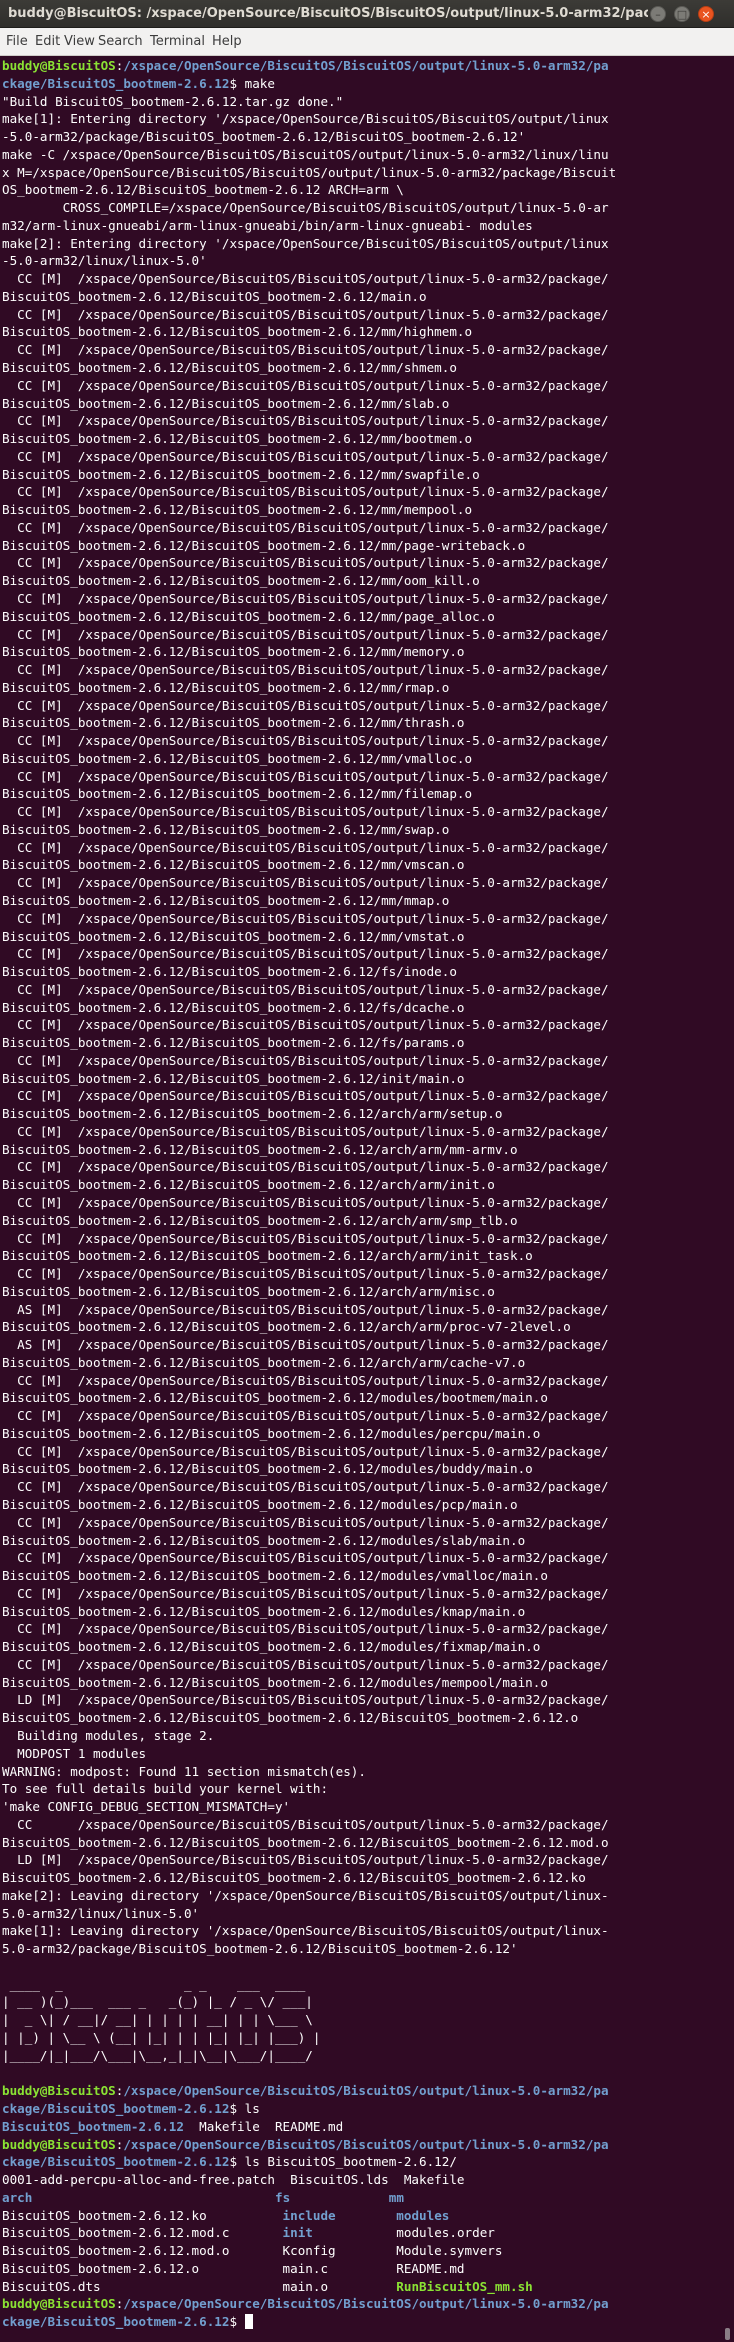 The height and width of the screenshot is (2342, 734). Describe the element at coordinates (727, 2334) in the screenshot. I see `scrollbar-thumb` at that location.